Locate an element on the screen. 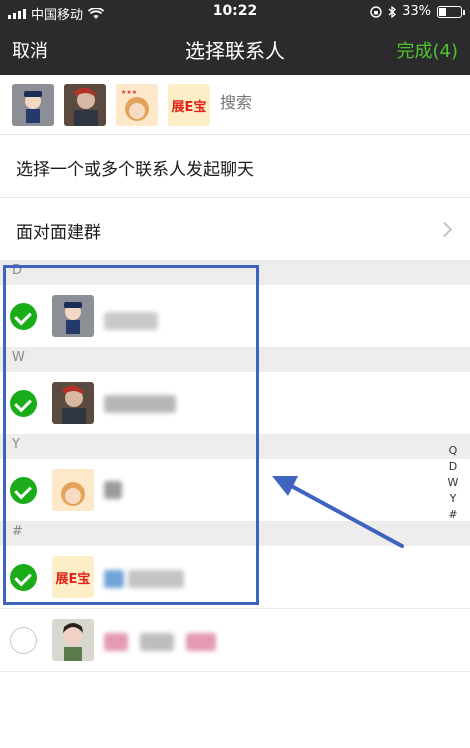  selected-contacts-bar: ★★★ 展E宝 is located at coordinates (235, 105).